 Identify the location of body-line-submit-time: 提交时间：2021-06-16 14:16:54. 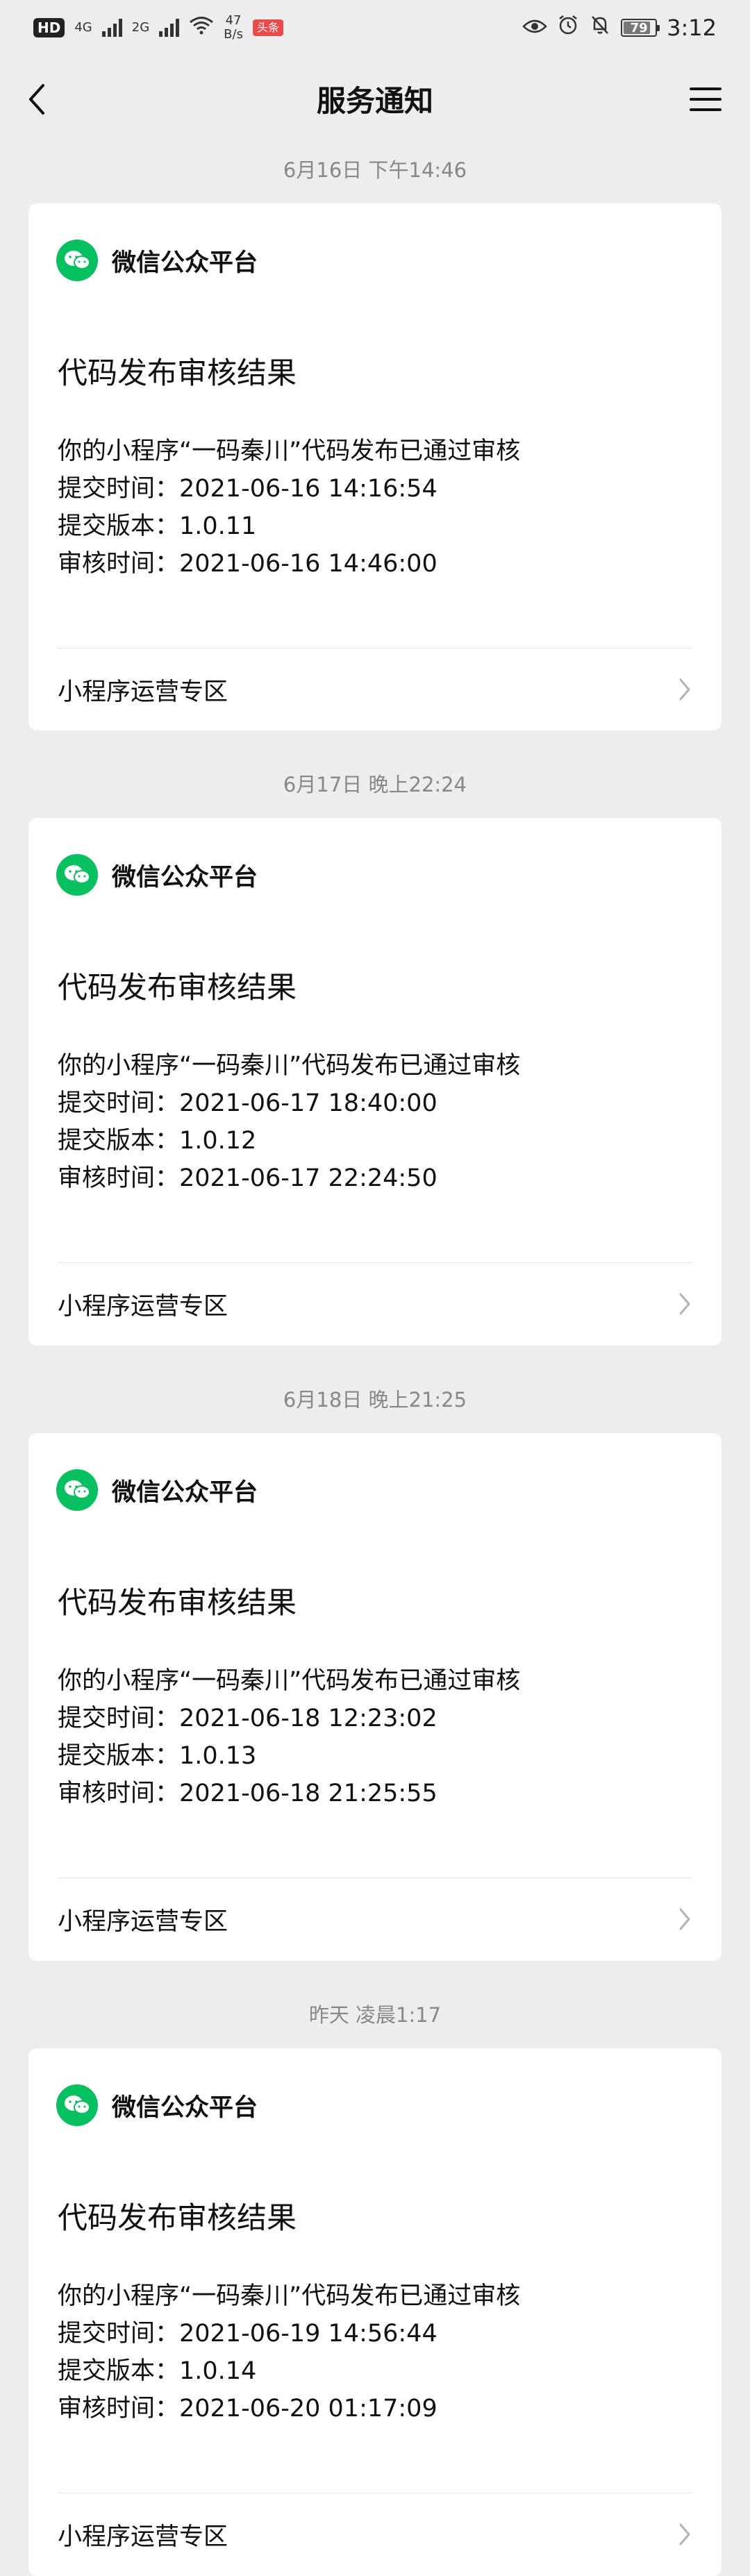
(248, 489).